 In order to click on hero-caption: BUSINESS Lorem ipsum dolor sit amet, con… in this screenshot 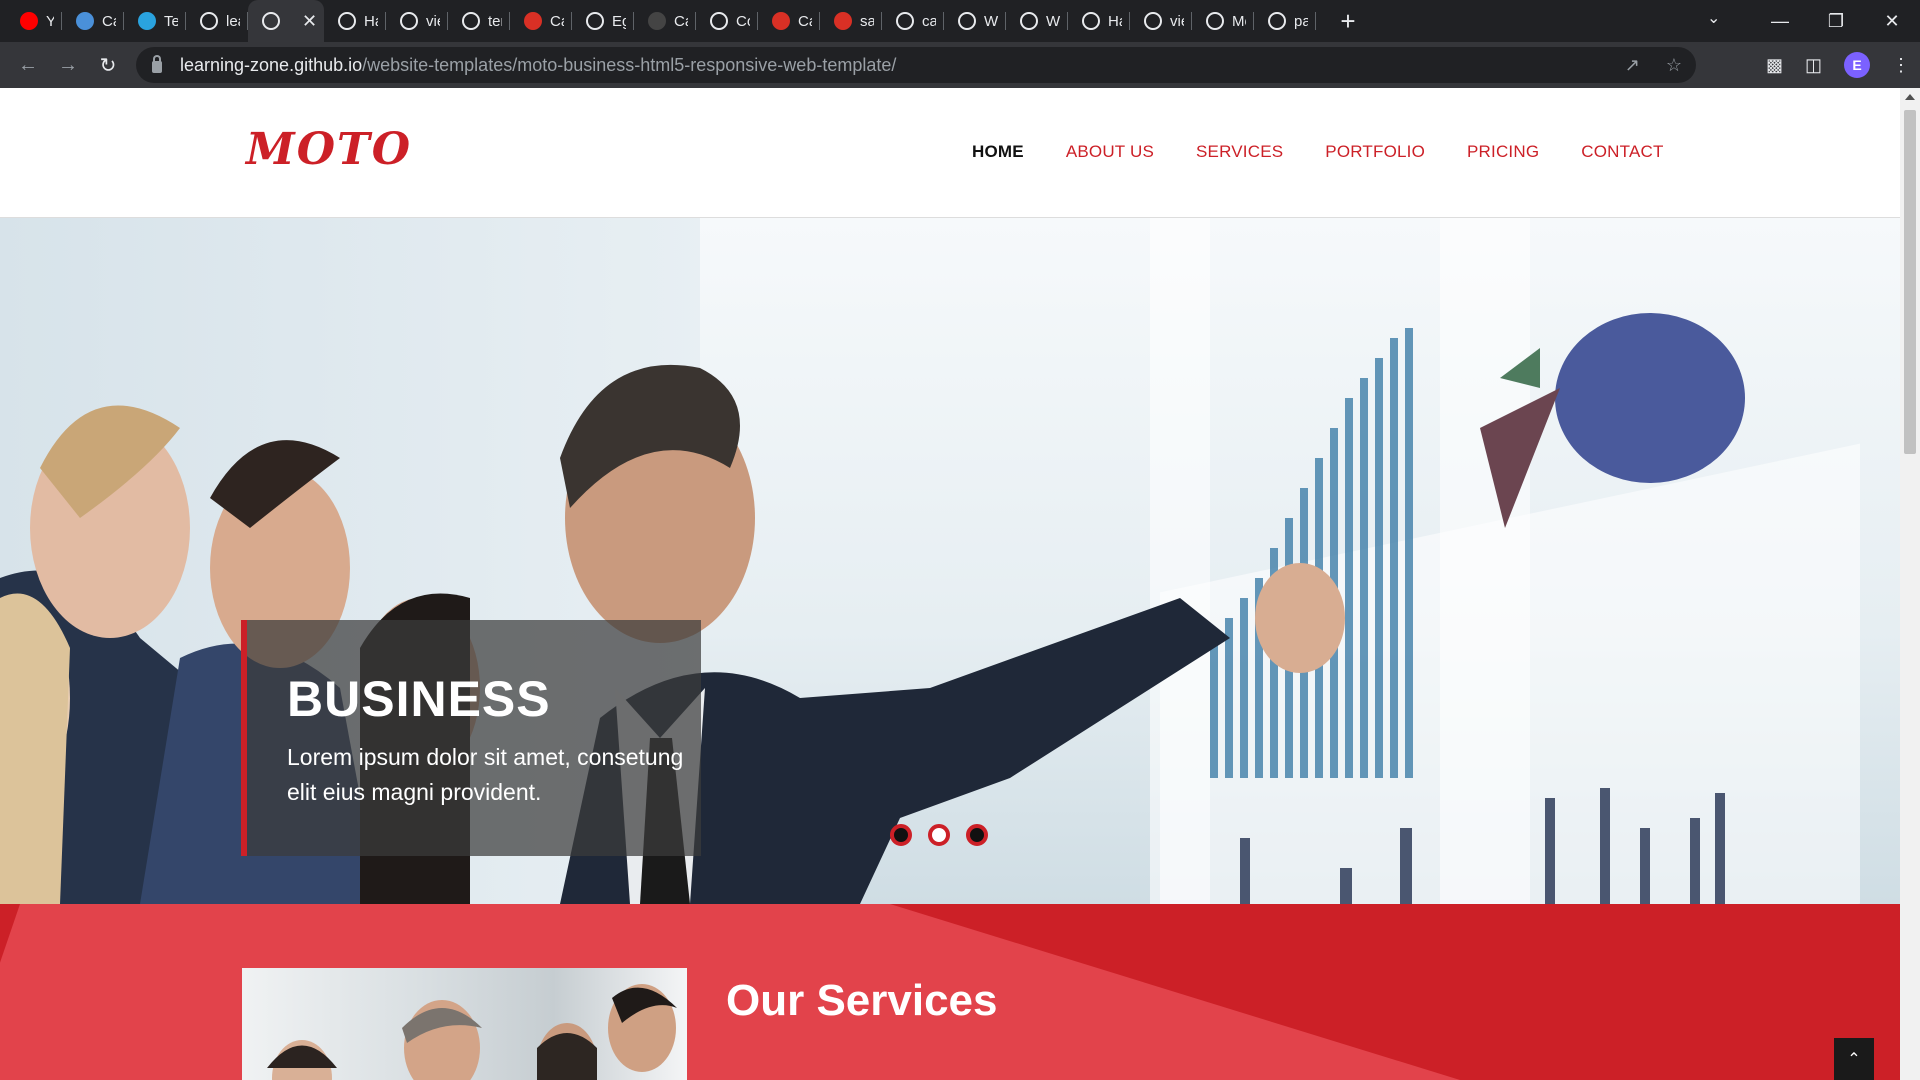, I will do `click(471, 738)`.